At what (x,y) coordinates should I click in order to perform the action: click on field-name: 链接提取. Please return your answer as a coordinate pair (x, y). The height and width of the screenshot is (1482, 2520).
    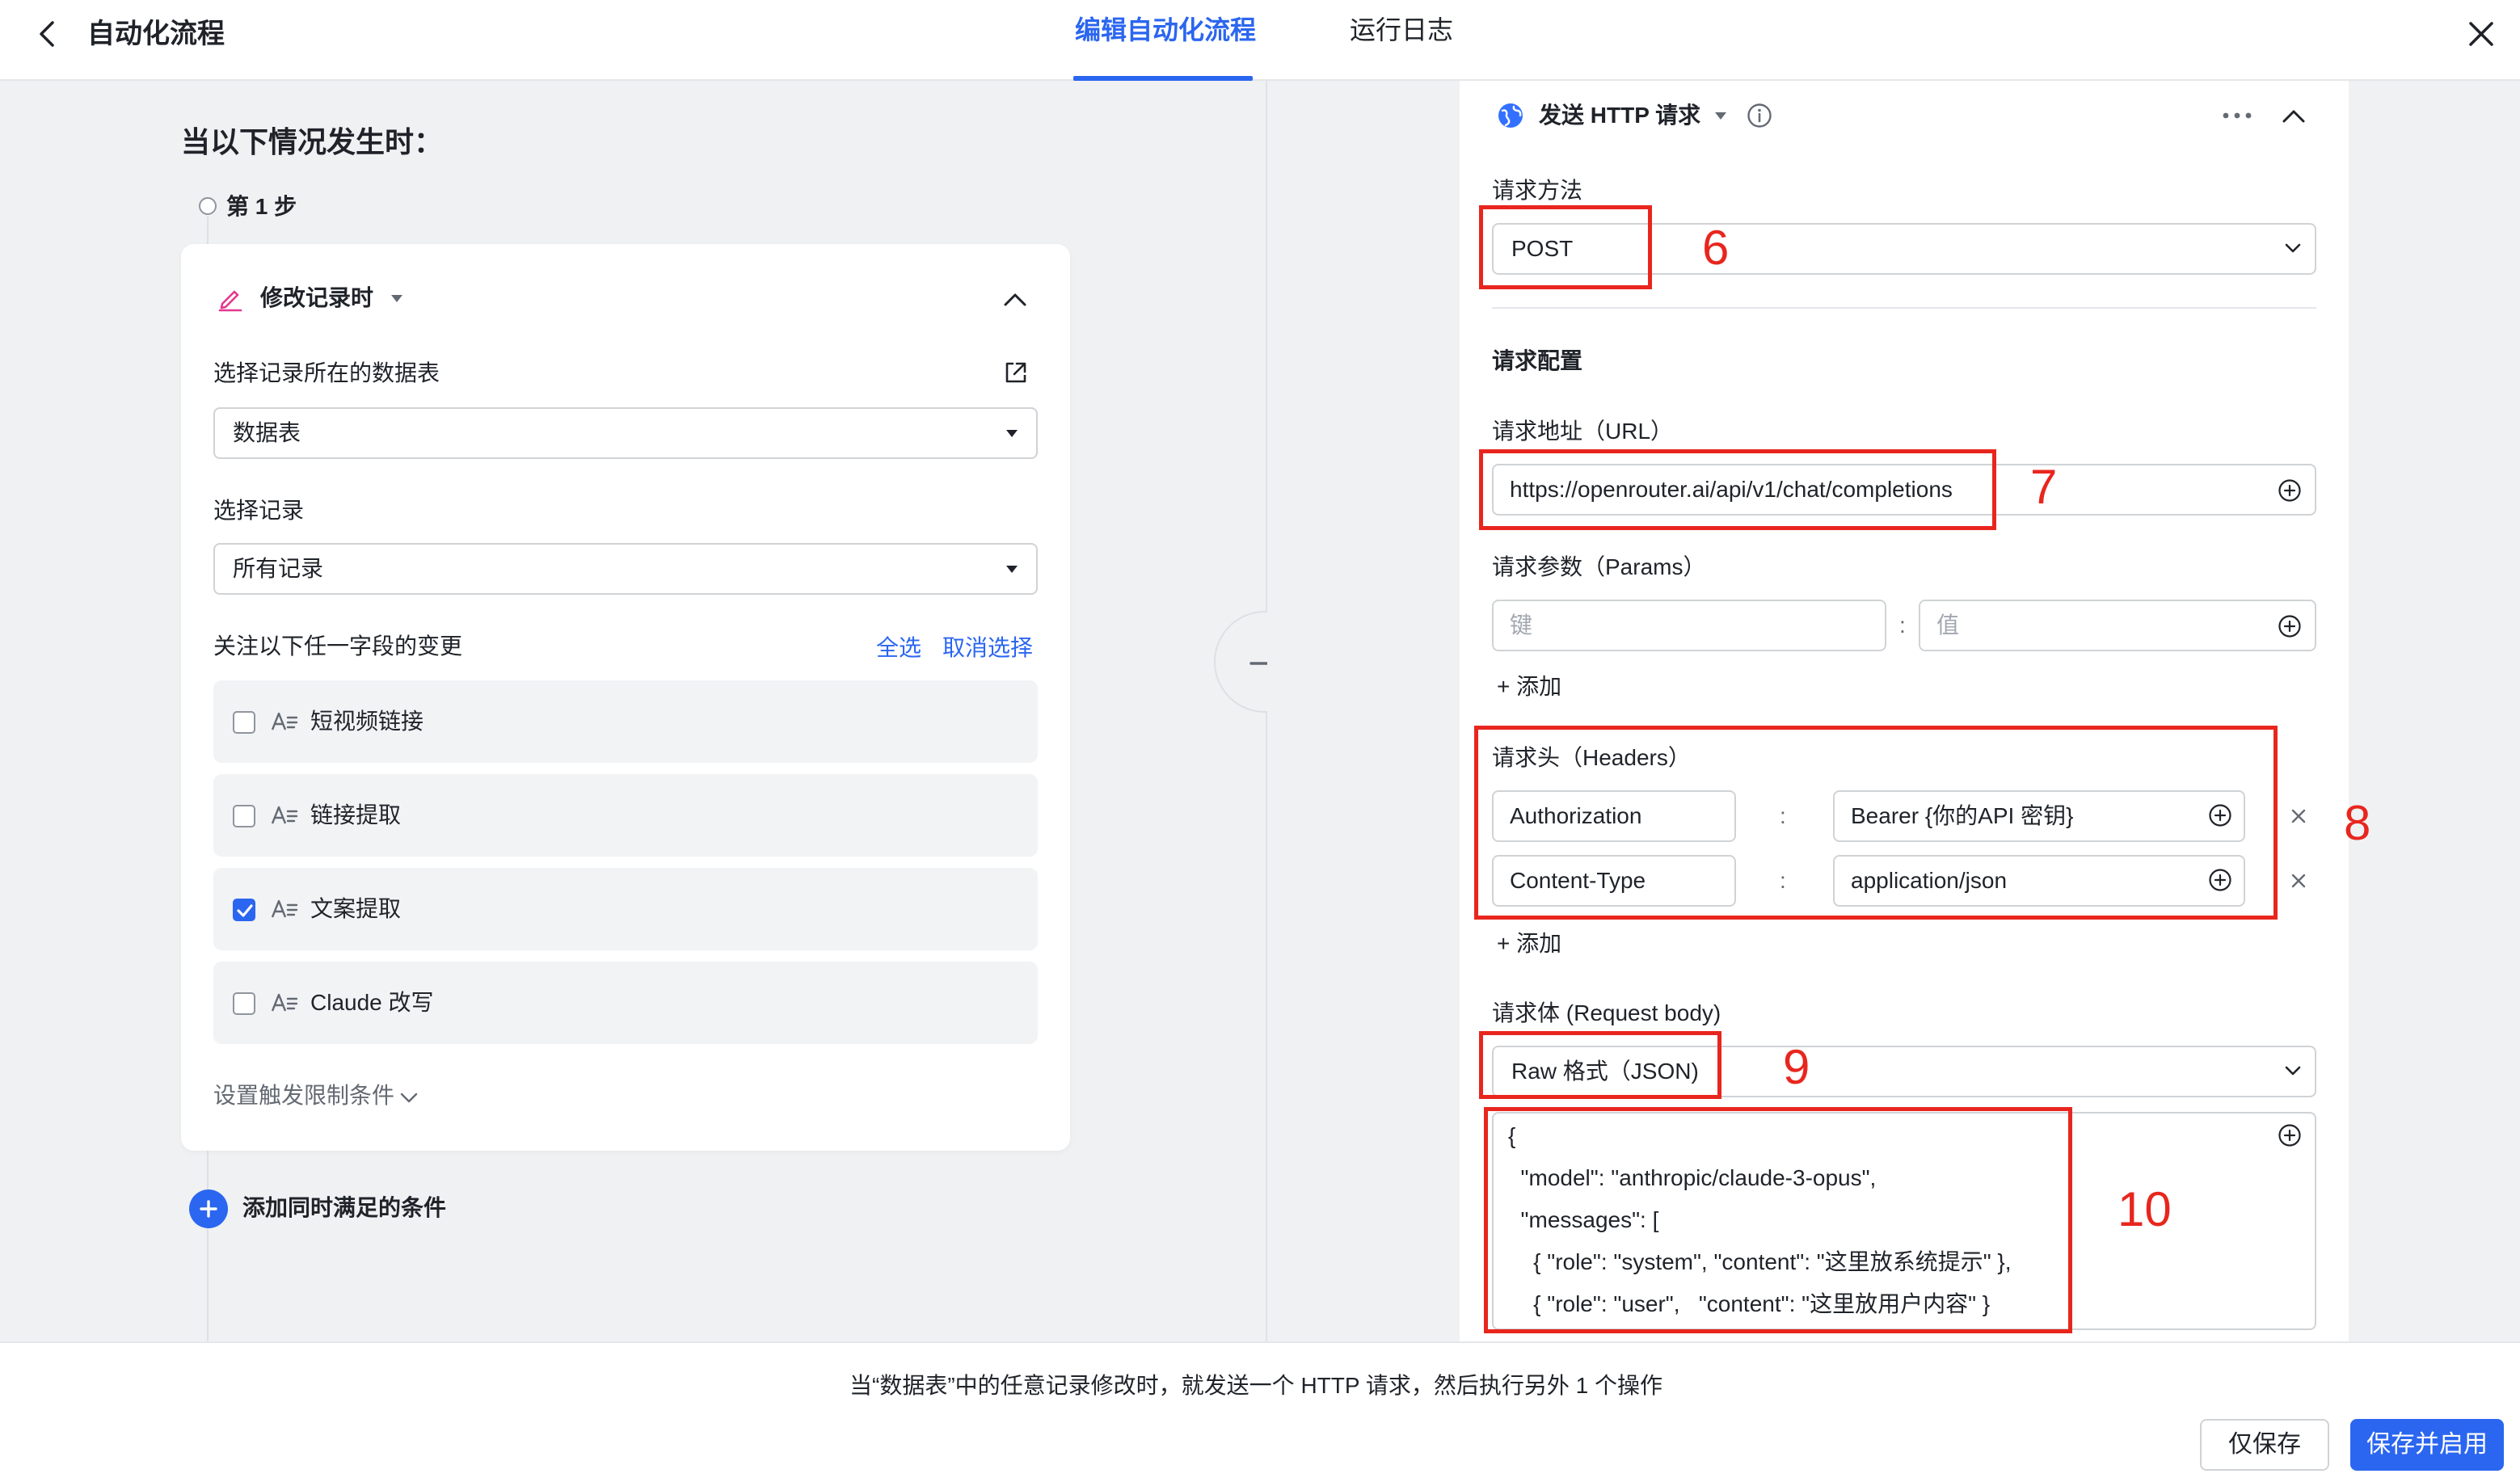
    Looking at the image, I should click on (356, 815).